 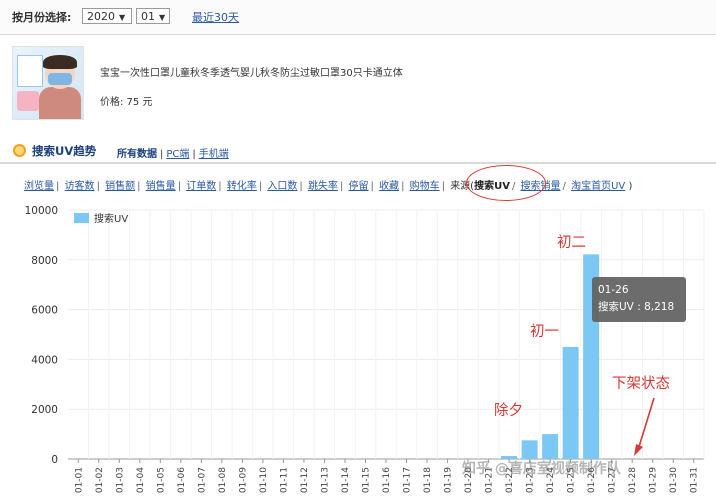 What do you see at coordinates (202, 480) in the screenshot?
I see `x-tick-label: 01-07` at bounding box center [202, 480].